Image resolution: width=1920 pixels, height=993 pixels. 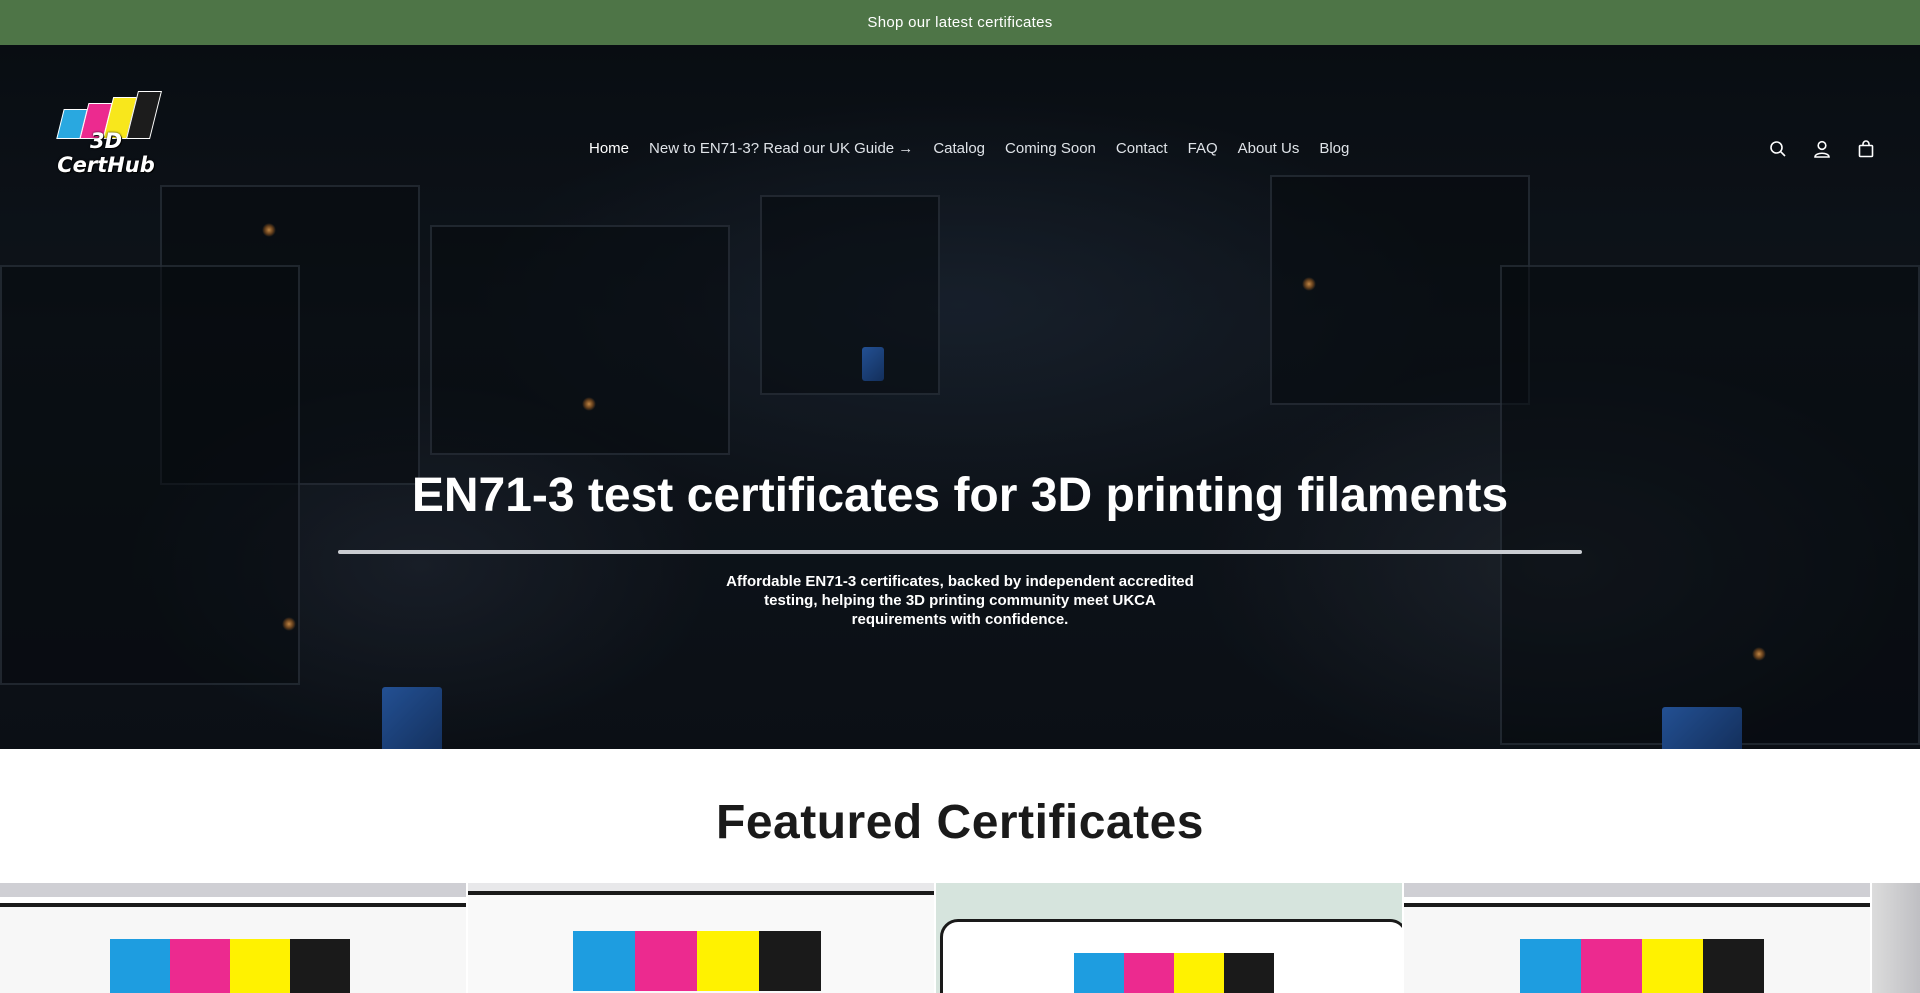 I want to click on featured-certificates-heading: Featured Certificates, so click(x=960, y=822).